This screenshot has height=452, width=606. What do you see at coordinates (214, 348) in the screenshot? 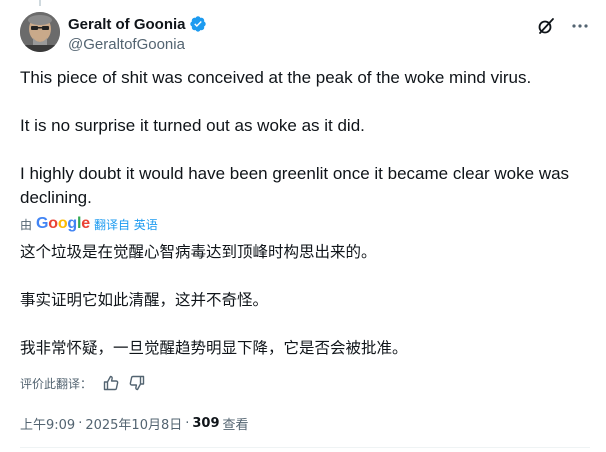
I see `translated-paragraph: 我非常怀疑，一旦觉醒趋势明显下降，它是否会被批准。` at bounding box center [214, 348].